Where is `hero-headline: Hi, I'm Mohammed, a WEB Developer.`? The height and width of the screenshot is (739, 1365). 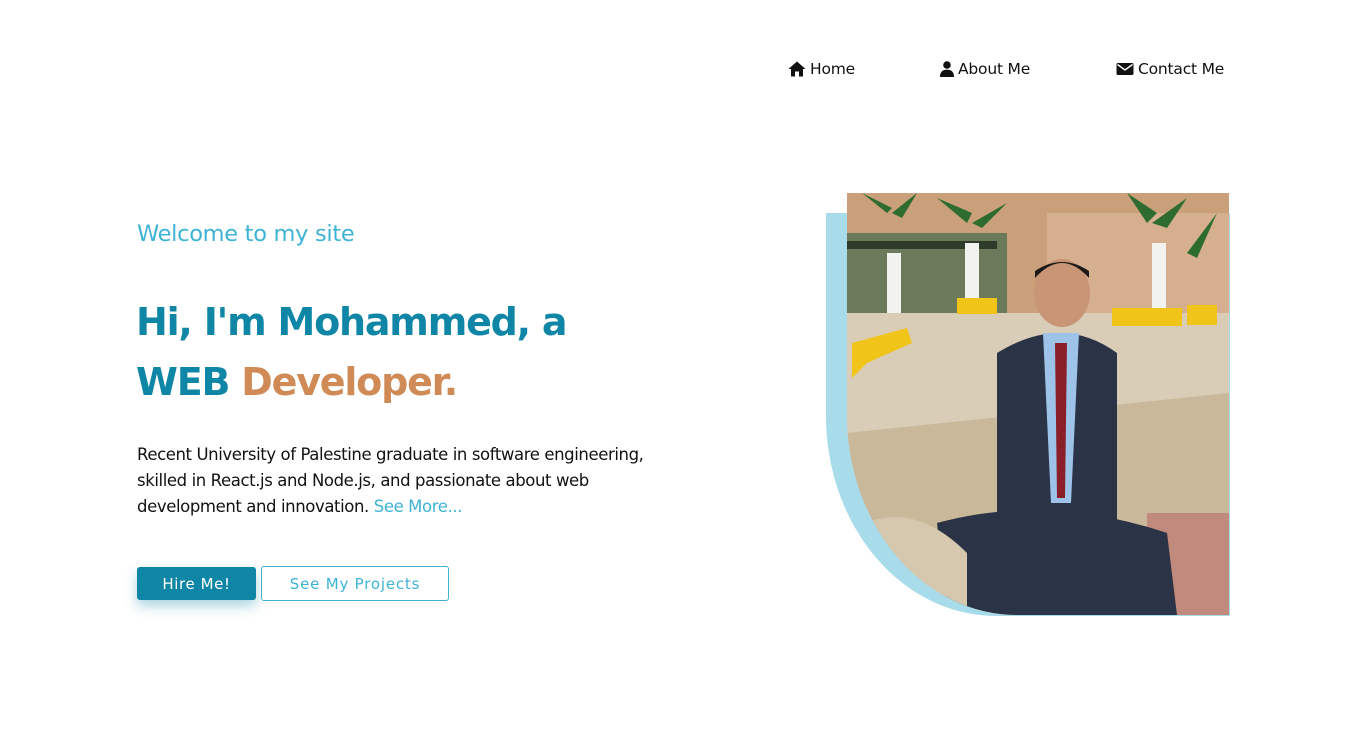 hero-headline: Hi, I'm Mohammed, a WEB Developer. is located at coordinates (352, 352).